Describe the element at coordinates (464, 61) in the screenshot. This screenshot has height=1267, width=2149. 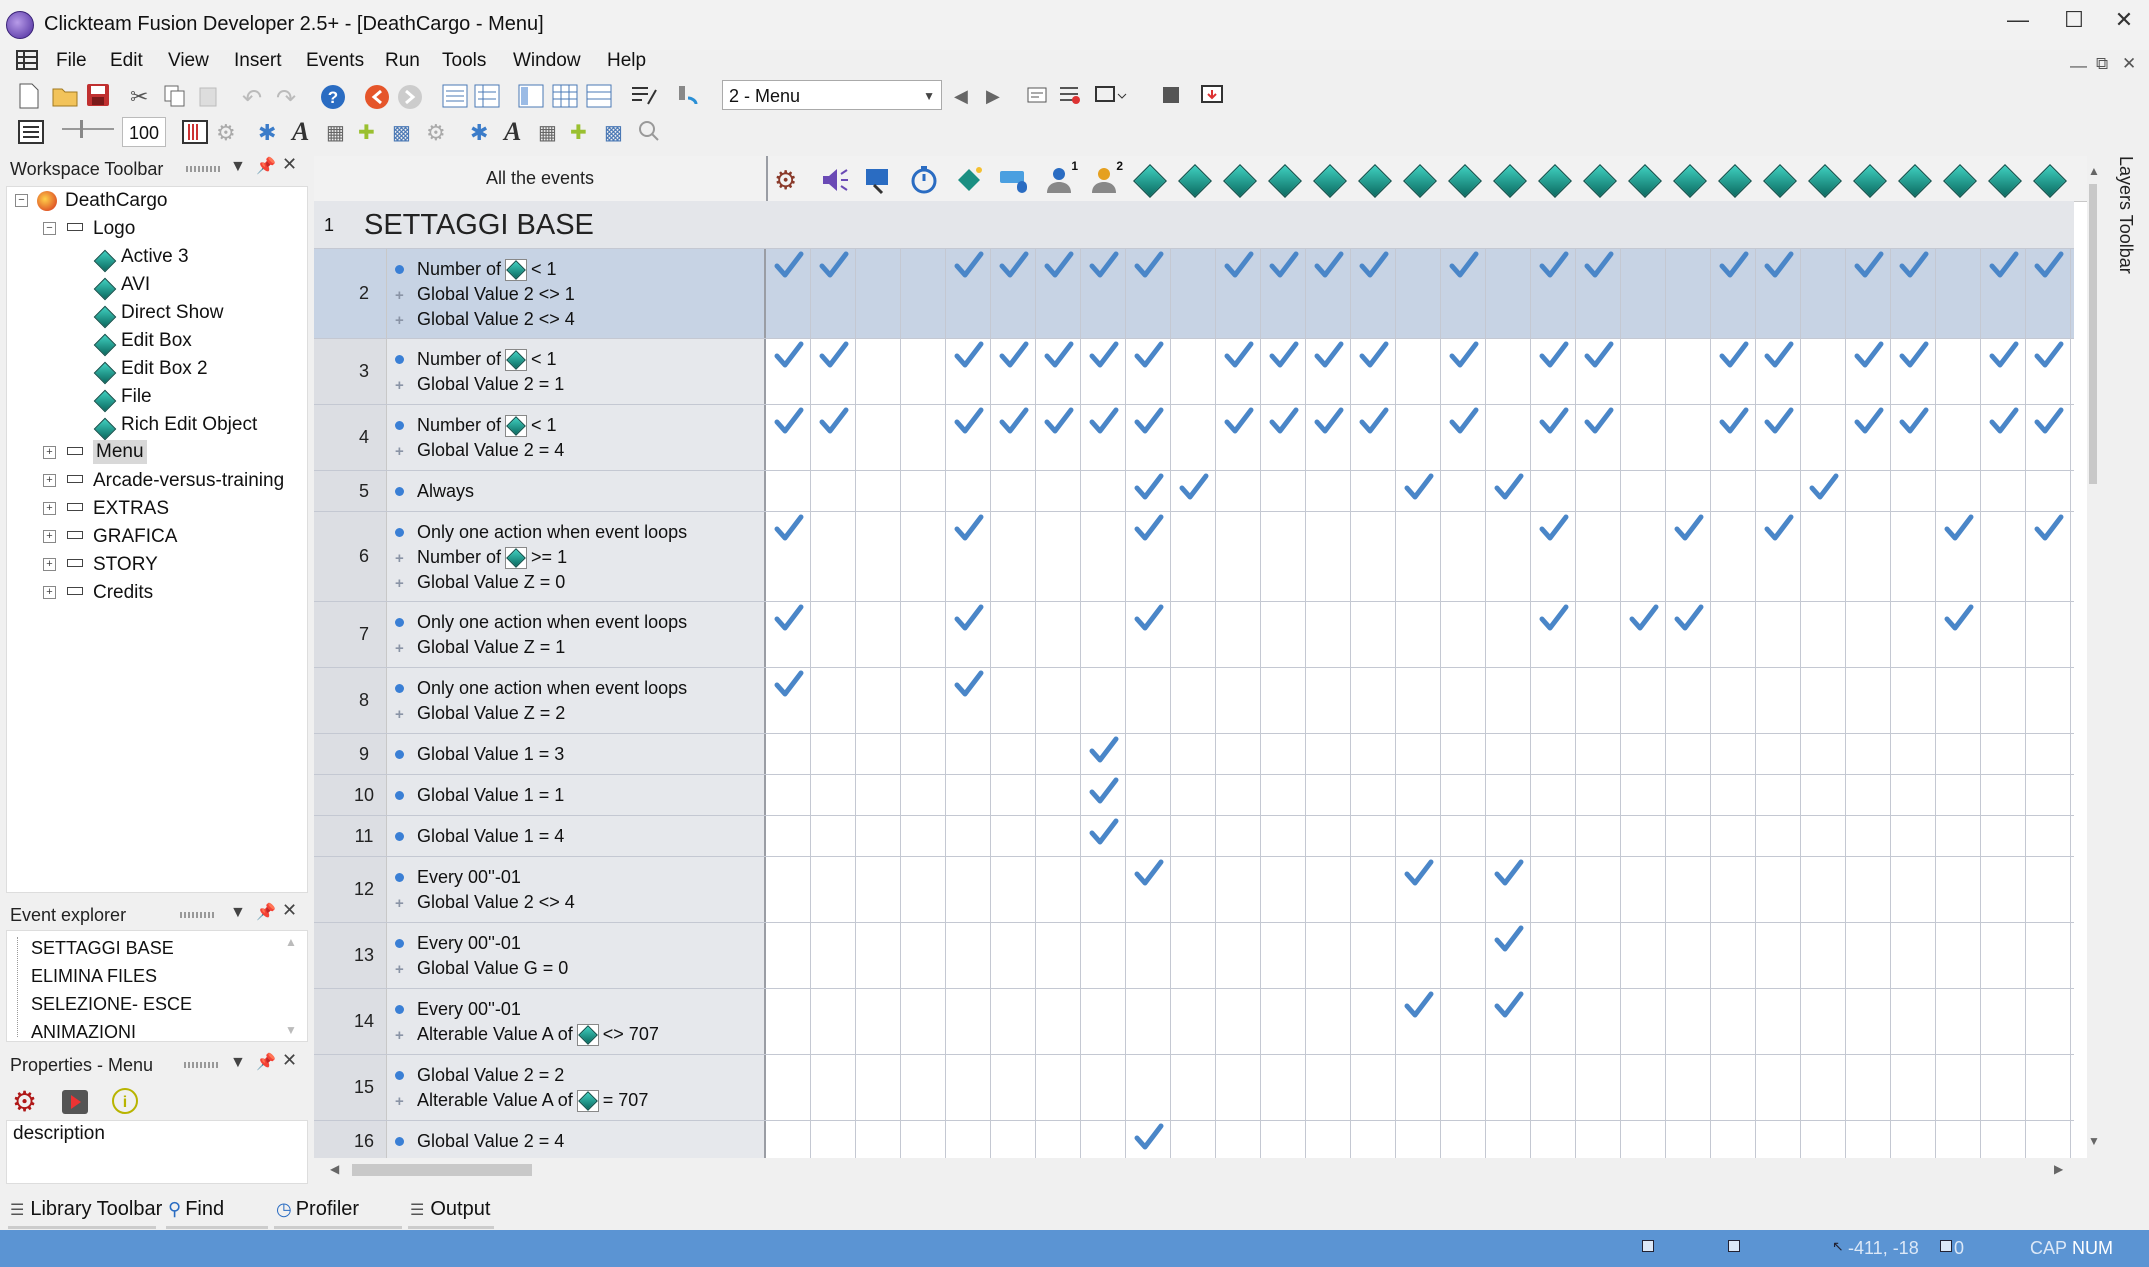
I see `menu-tools: Tools` at that location.